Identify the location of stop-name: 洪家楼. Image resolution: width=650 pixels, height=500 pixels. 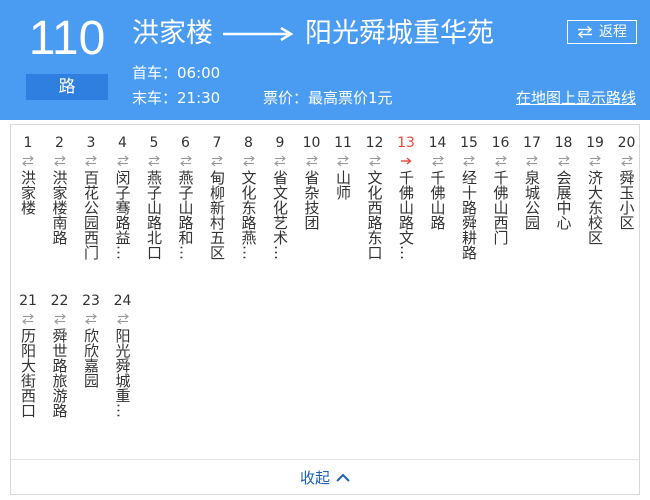
(28, 192).